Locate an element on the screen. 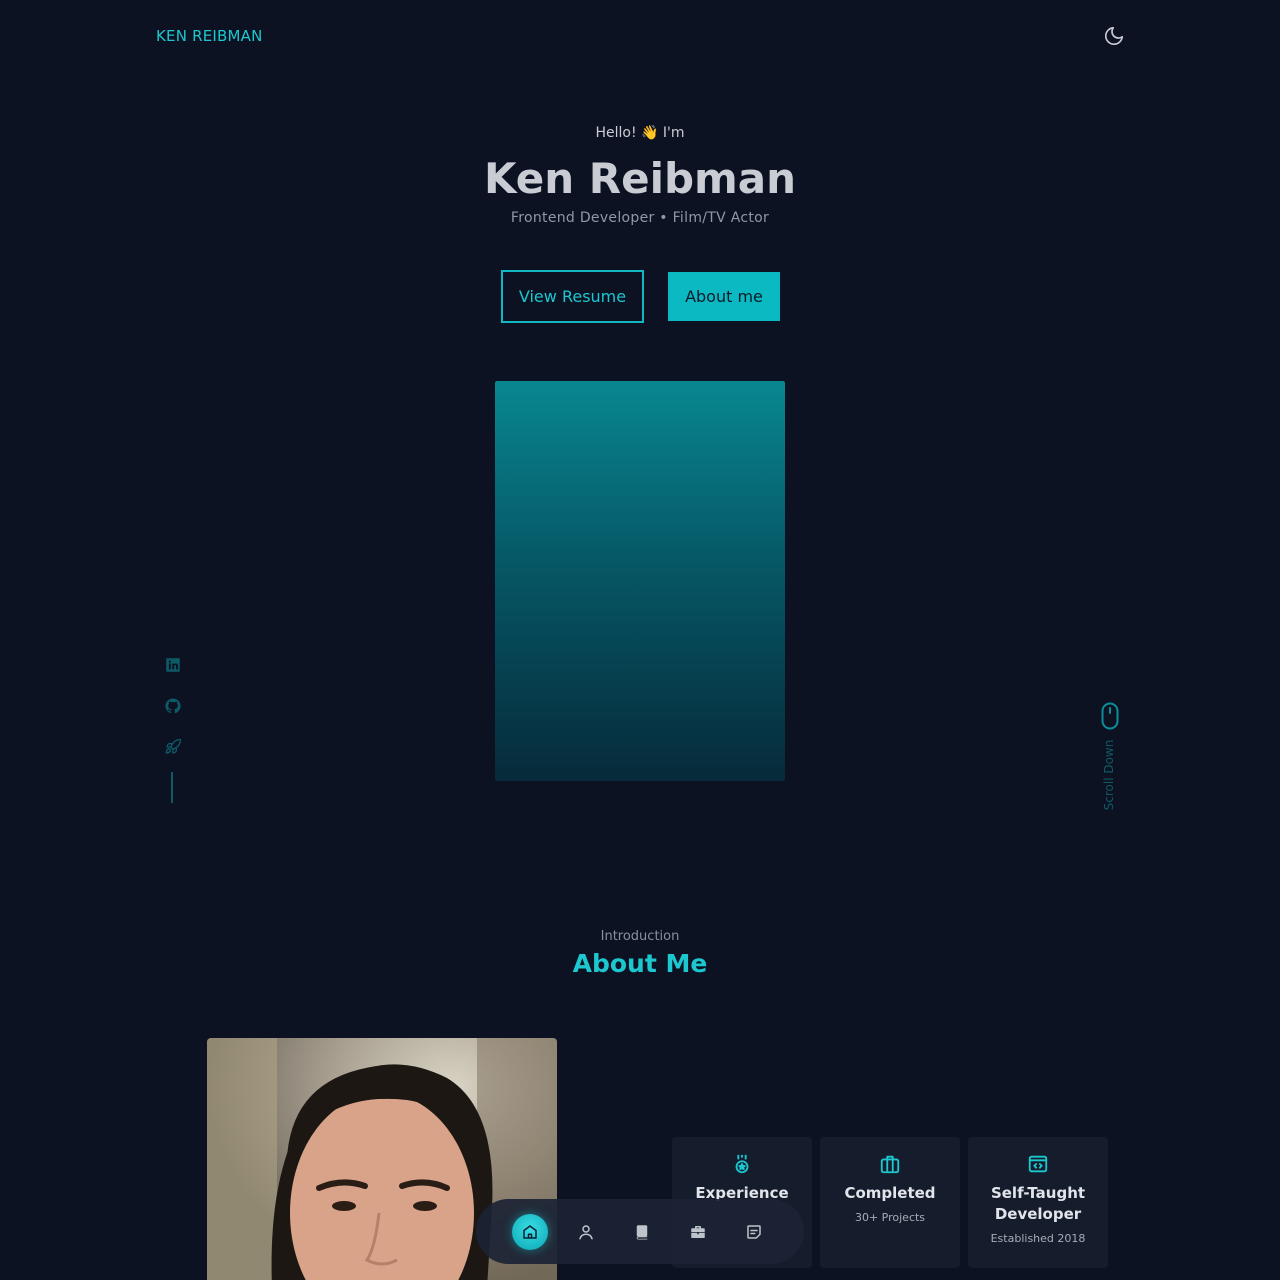 This screenshot has width=1280, height=1280. stat-card-completed: Completed 30+ Projects is located at coordinates (890, 1202).